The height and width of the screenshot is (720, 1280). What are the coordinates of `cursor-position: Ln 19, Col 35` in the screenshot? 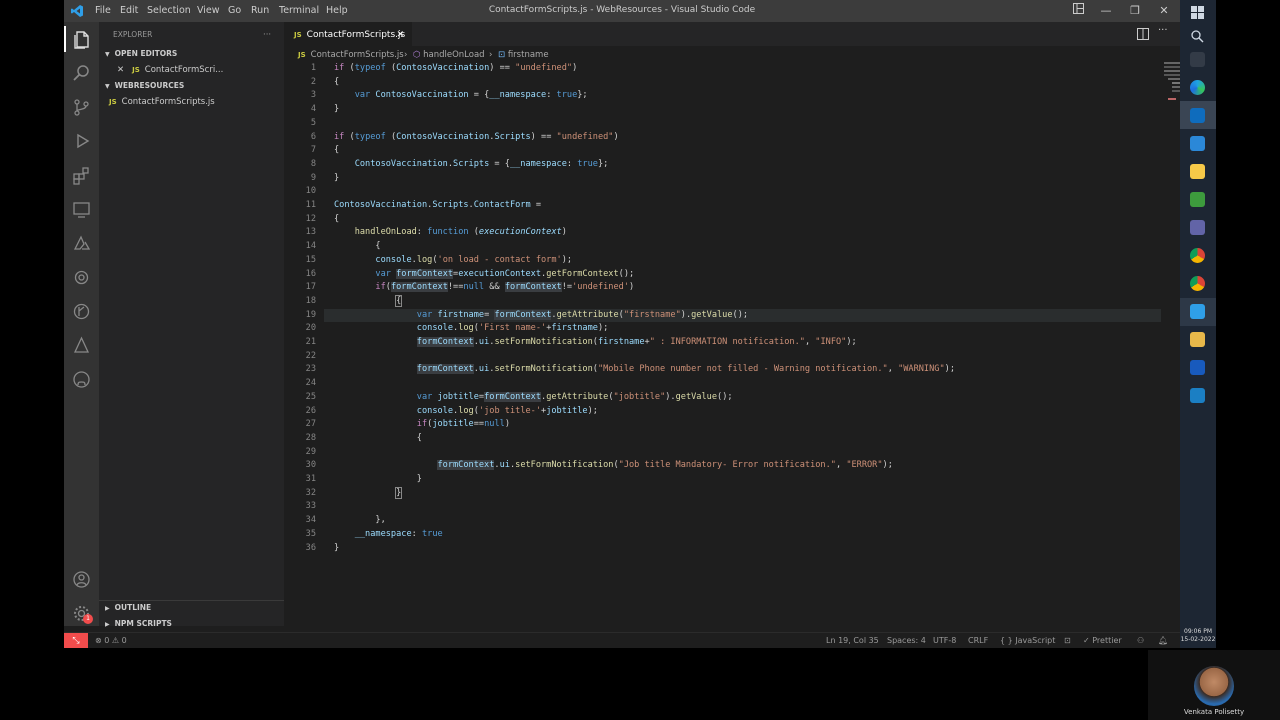 It's located at (852, 640).